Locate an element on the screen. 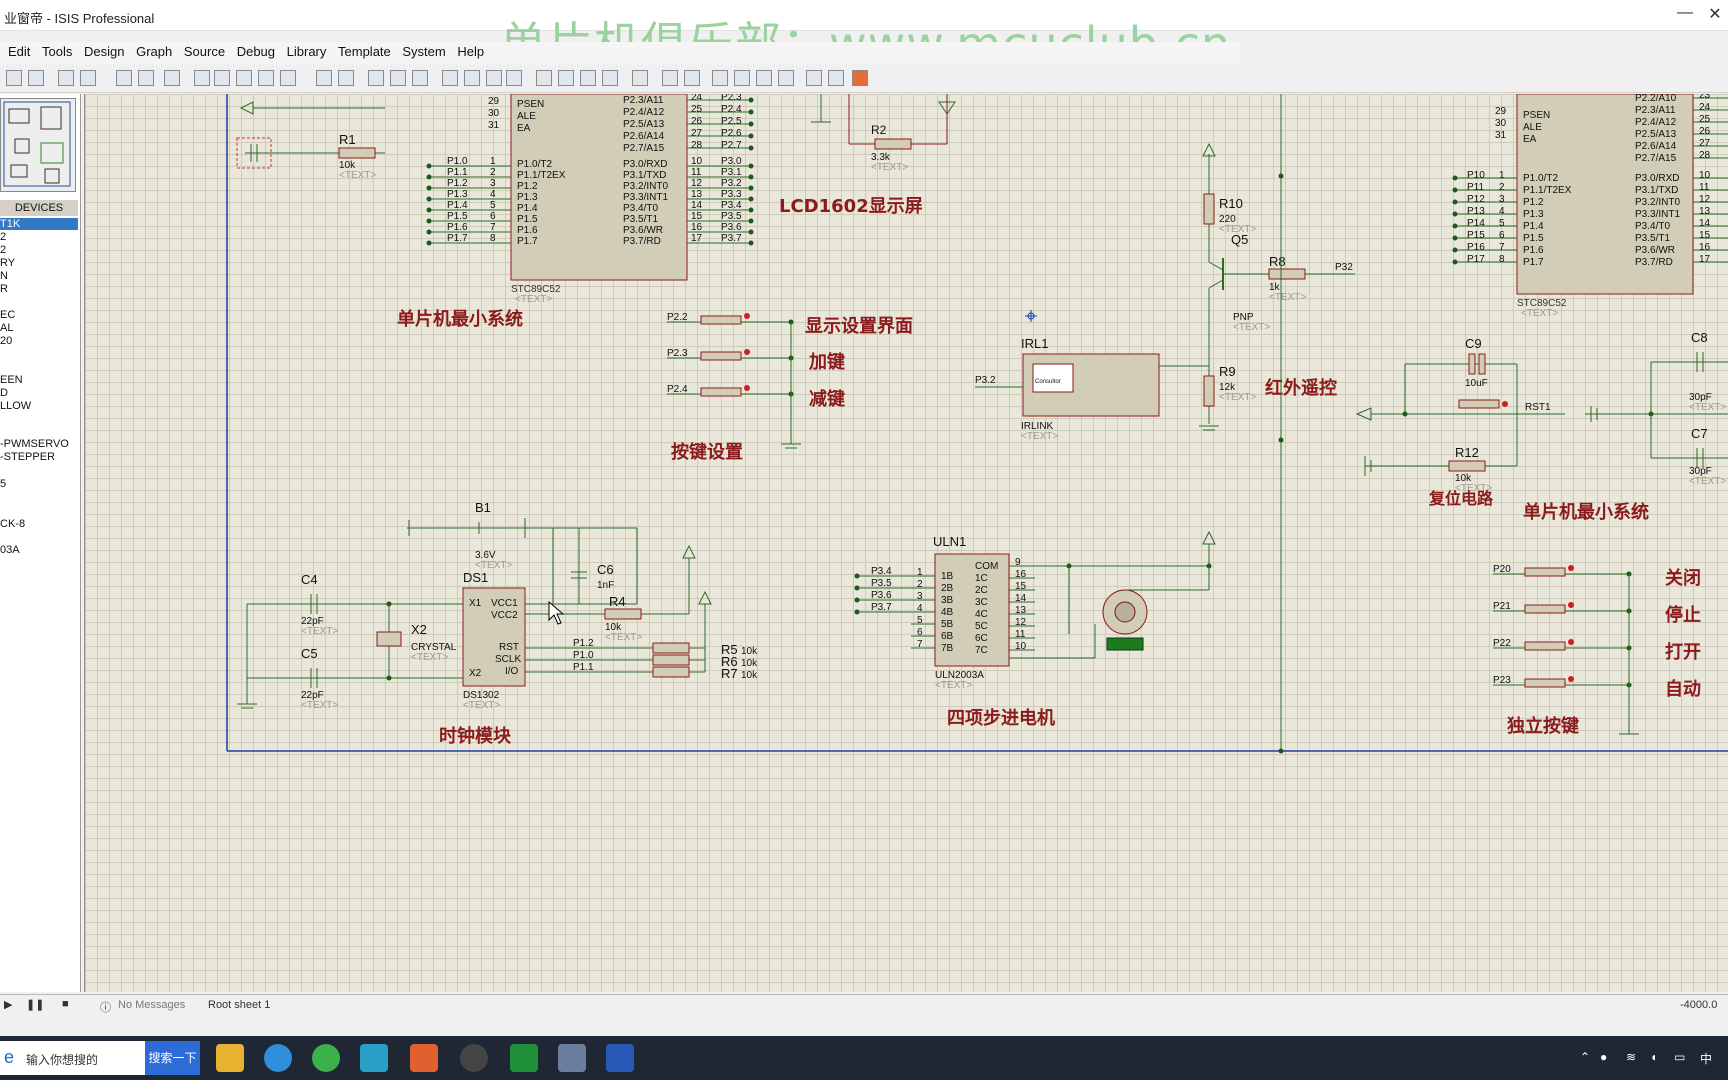  redo-icon is located at coordinates (346, 78).